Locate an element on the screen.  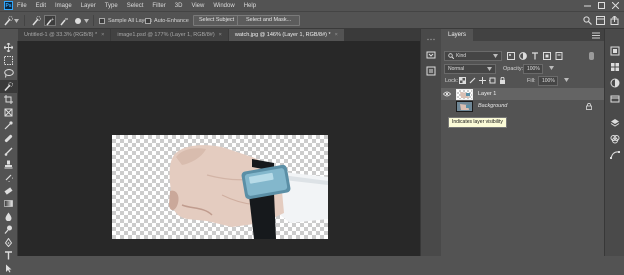
eyedropper-tool is located at coordinates (8, 125).